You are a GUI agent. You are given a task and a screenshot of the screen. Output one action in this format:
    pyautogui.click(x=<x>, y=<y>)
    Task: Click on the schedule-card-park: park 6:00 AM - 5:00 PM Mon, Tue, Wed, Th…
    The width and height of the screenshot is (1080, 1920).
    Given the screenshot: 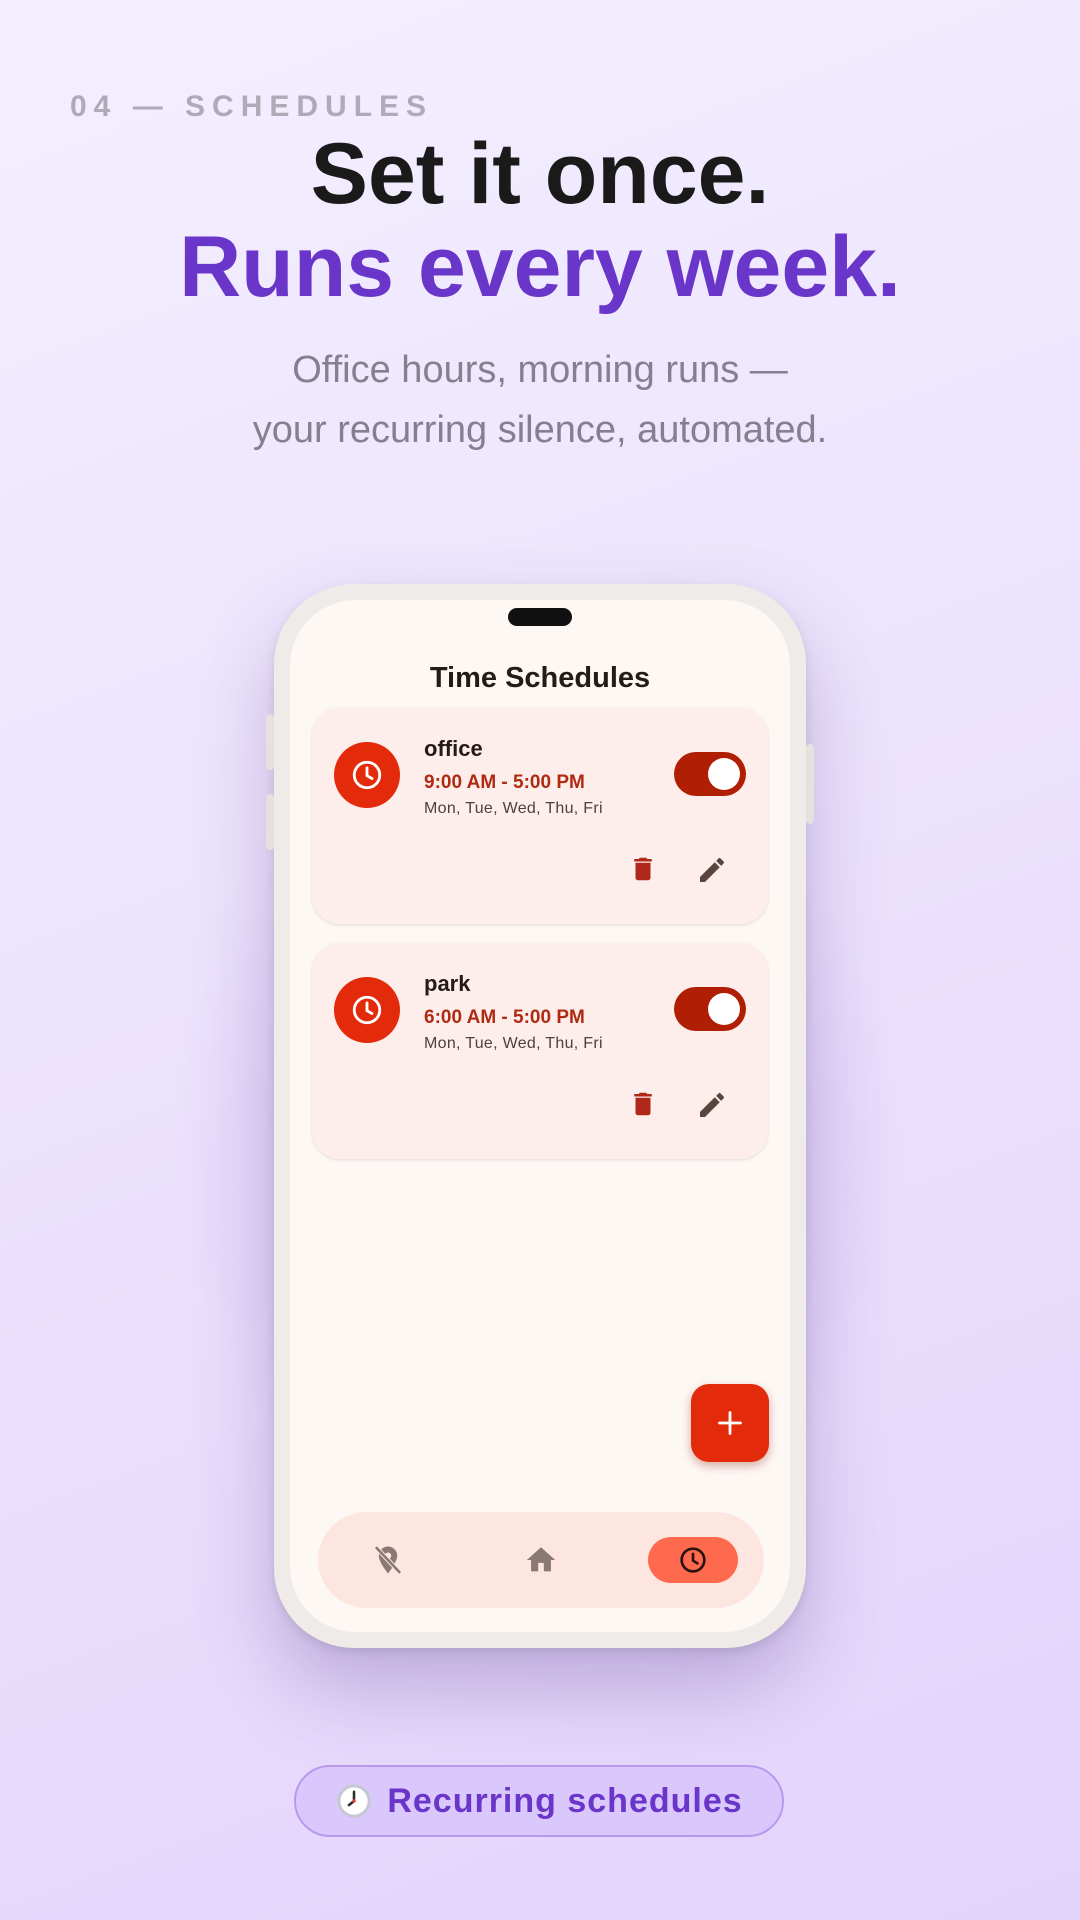 What is the action you would take?
    pyautogui.click(x=540, y=1051)
    